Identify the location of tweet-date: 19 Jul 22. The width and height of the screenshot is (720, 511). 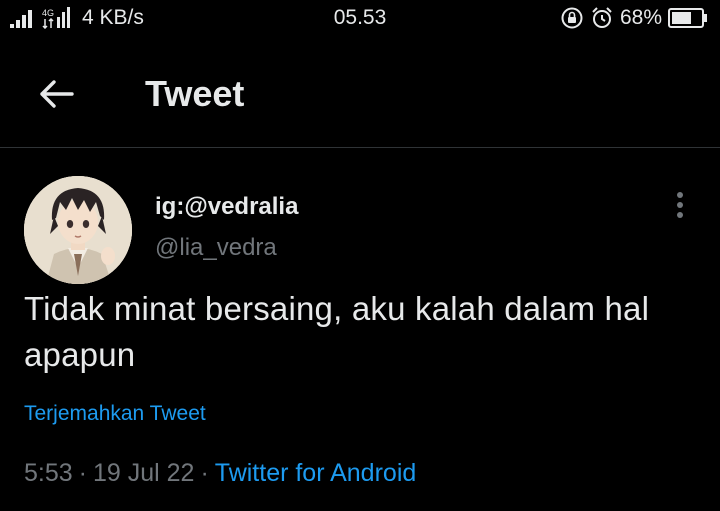
(144, 473).